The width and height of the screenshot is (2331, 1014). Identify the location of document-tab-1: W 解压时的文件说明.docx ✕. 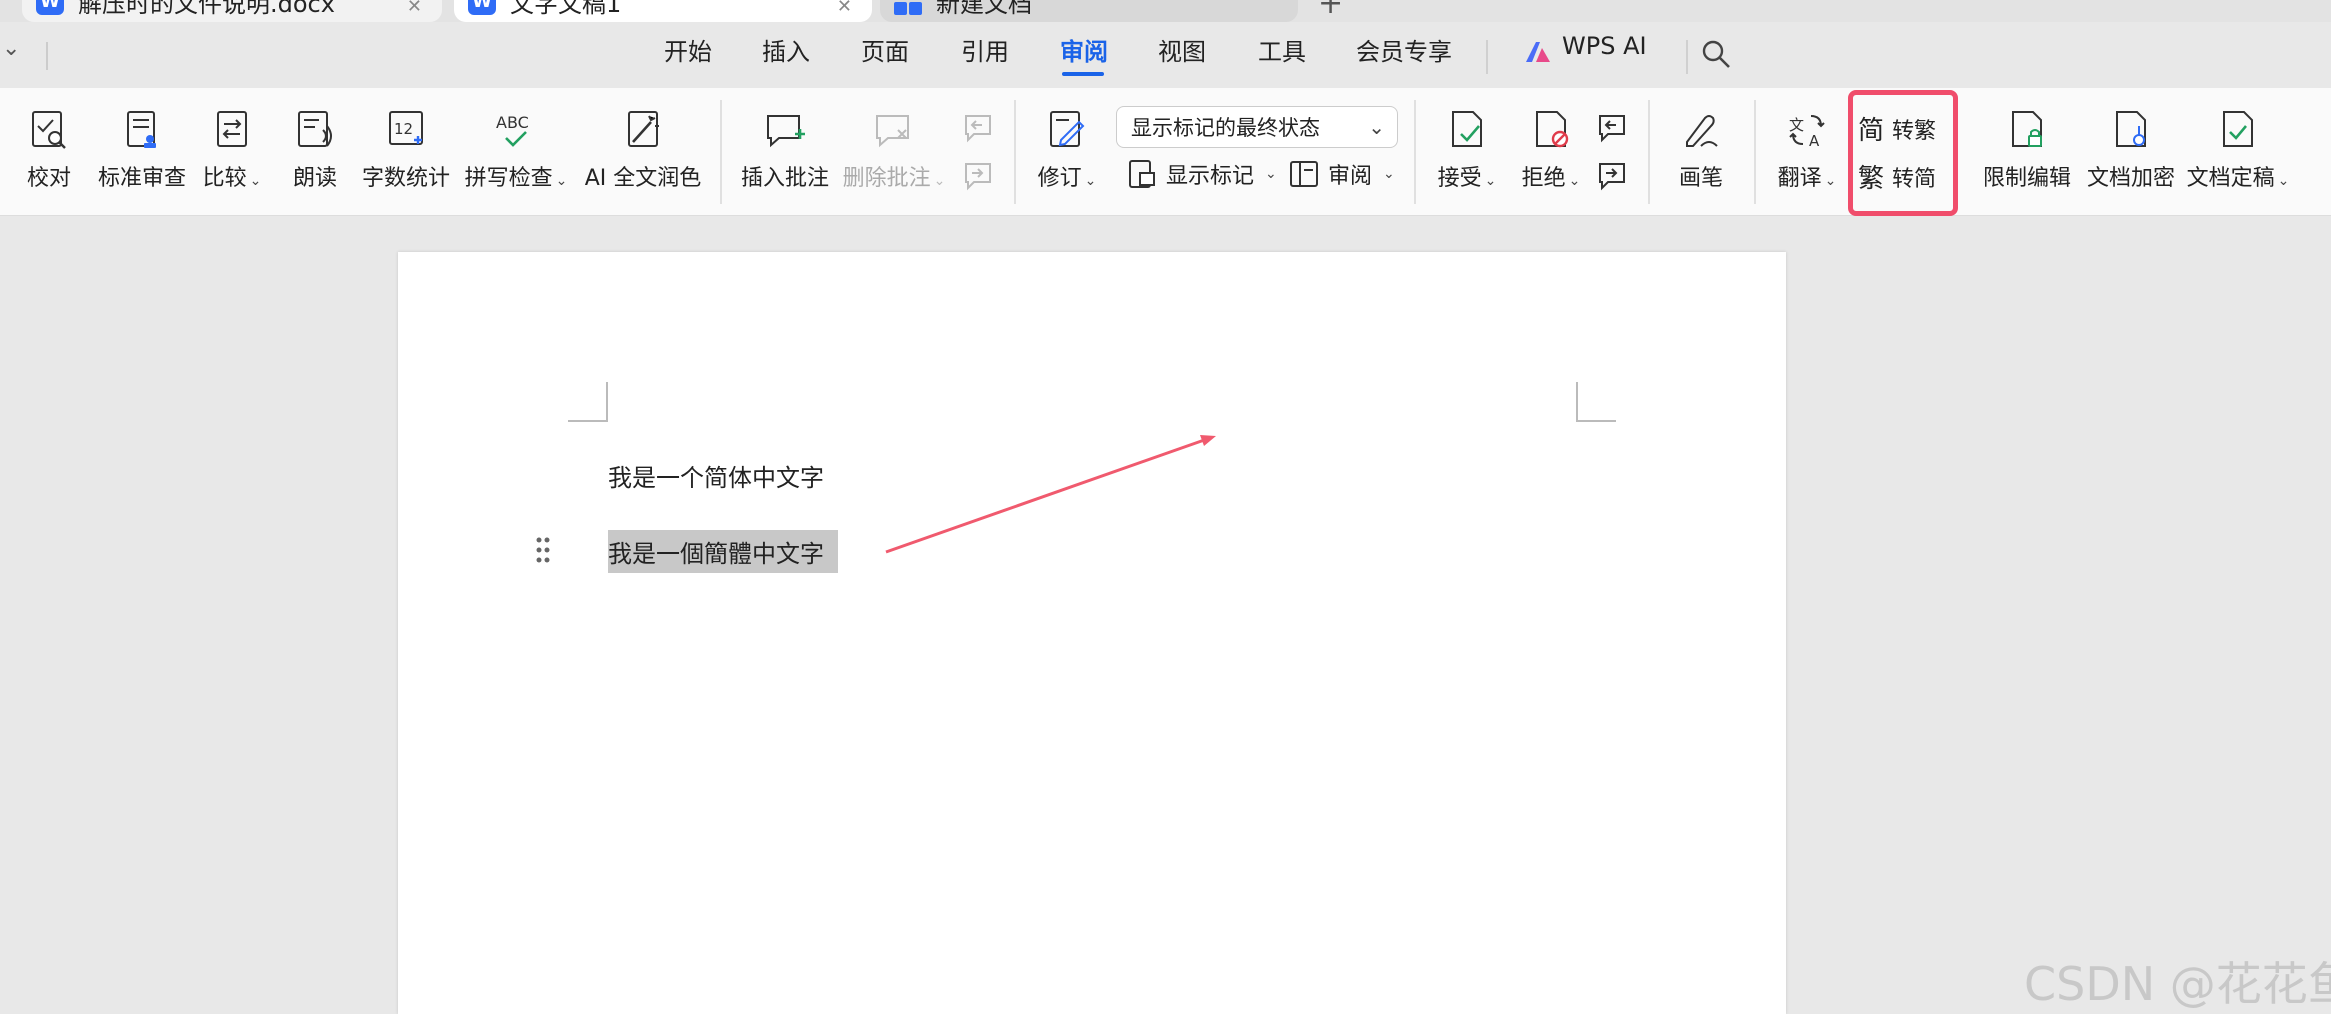
(232, 11).